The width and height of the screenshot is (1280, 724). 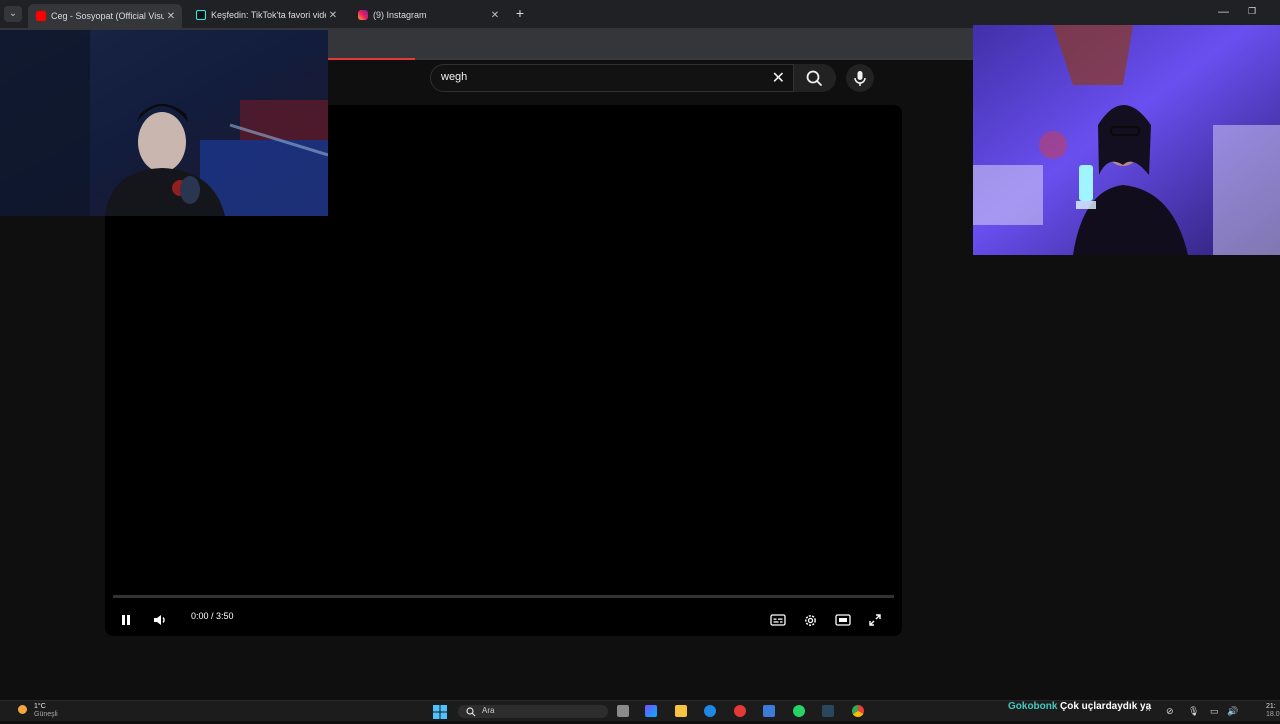 I want to click on taskbar-search-placeholder: Ara, so click(x=488, y=710).